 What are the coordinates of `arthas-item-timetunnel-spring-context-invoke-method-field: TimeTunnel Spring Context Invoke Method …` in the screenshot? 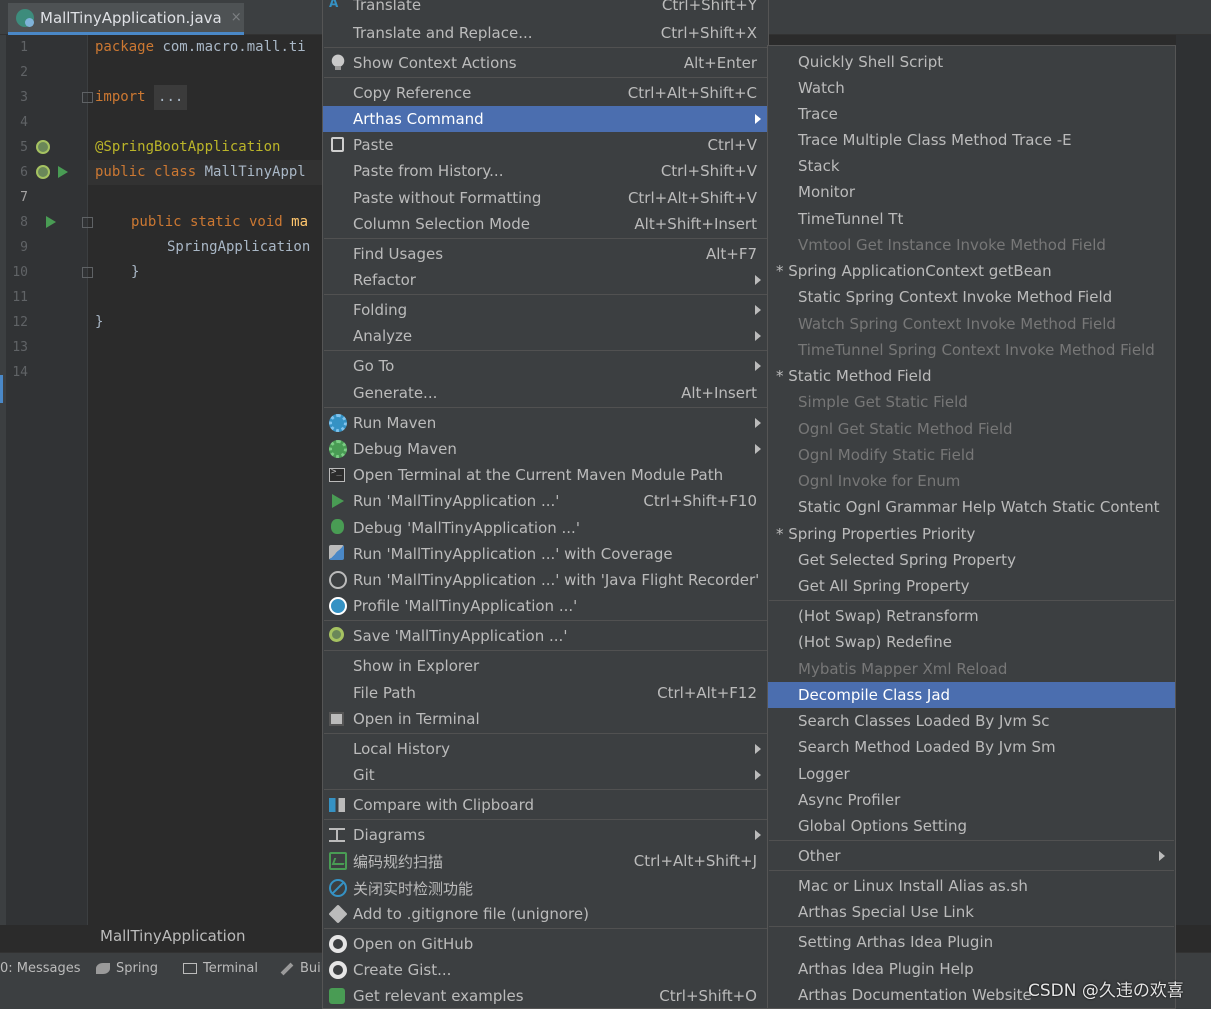 It's located at (971, 350).